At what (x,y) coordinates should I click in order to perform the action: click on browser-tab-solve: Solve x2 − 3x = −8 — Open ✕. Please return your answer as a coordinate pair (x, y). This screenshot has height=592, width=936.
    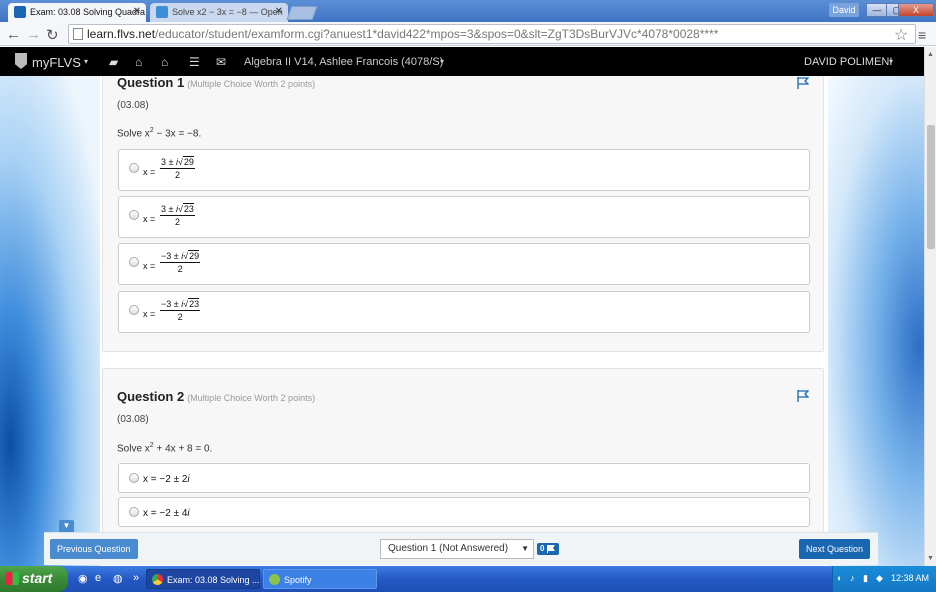
    Looking at the image, I should click on (219, 12).